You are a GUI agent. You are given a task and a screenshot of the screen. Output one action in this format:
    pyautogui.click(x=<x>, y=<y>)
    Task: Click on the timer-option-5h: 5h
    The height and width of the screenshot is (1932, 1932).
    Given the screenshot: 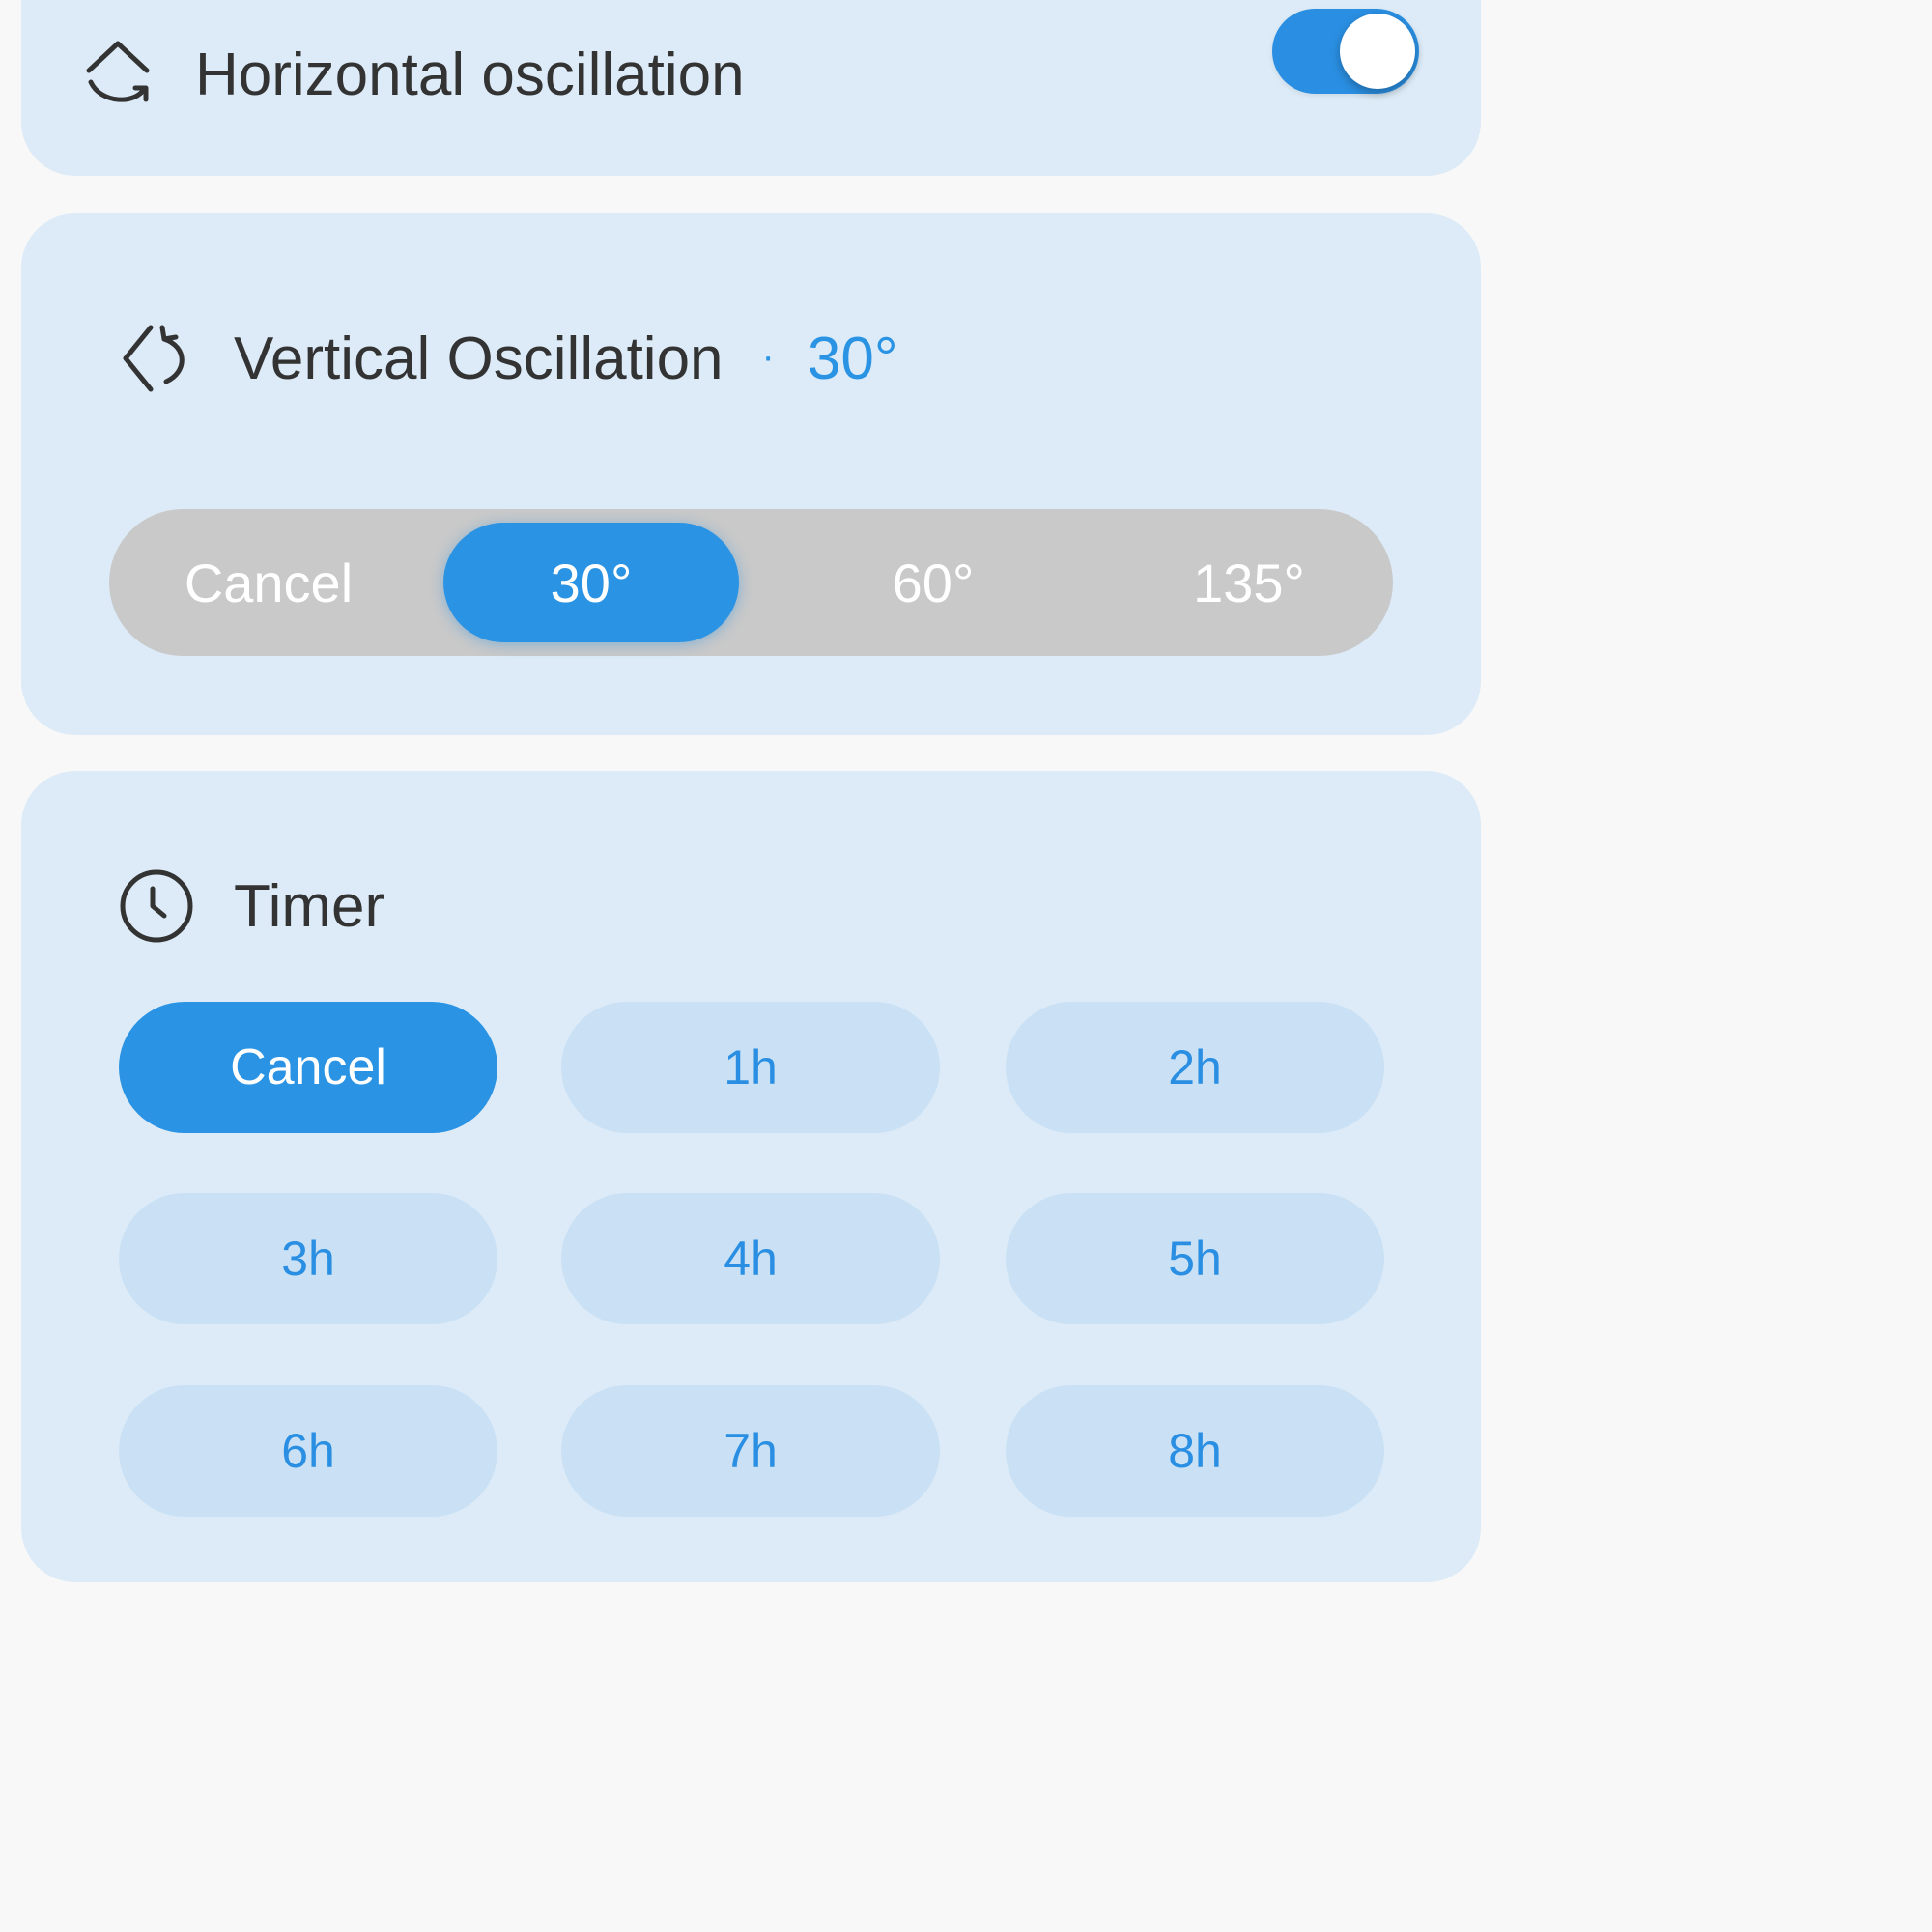 What is the action you would take?
    pyautogui.click(x=1195, y=1258)
    